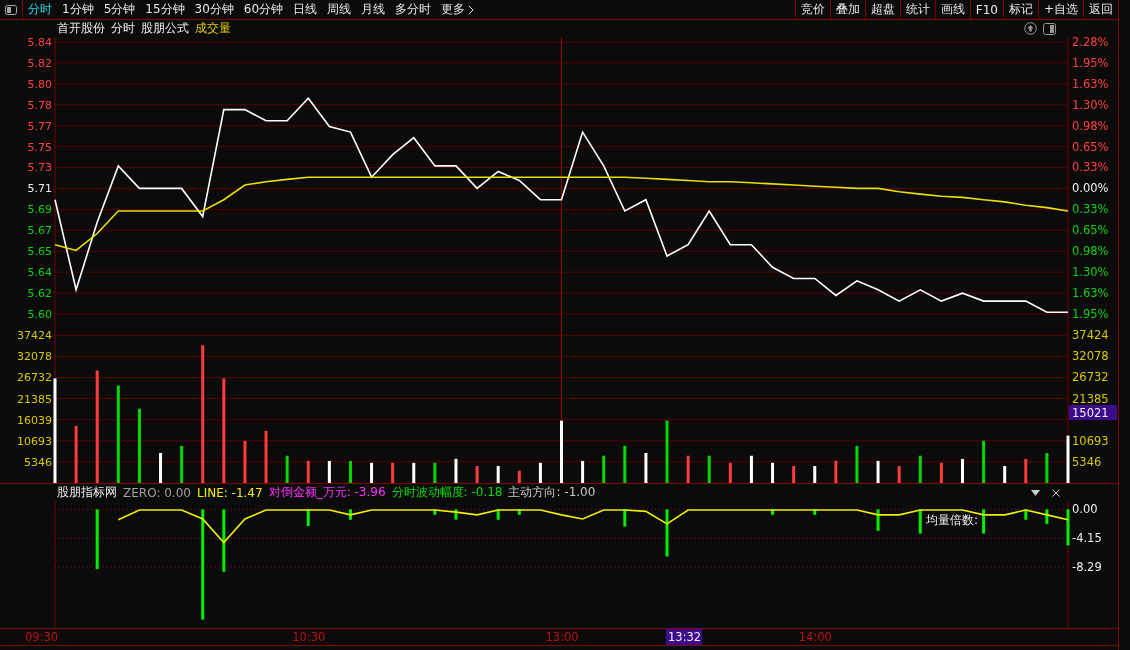  Describe the element at coordinates (39, 147) in the screenshot. I see `price-axis-label: 5.75` at that location.